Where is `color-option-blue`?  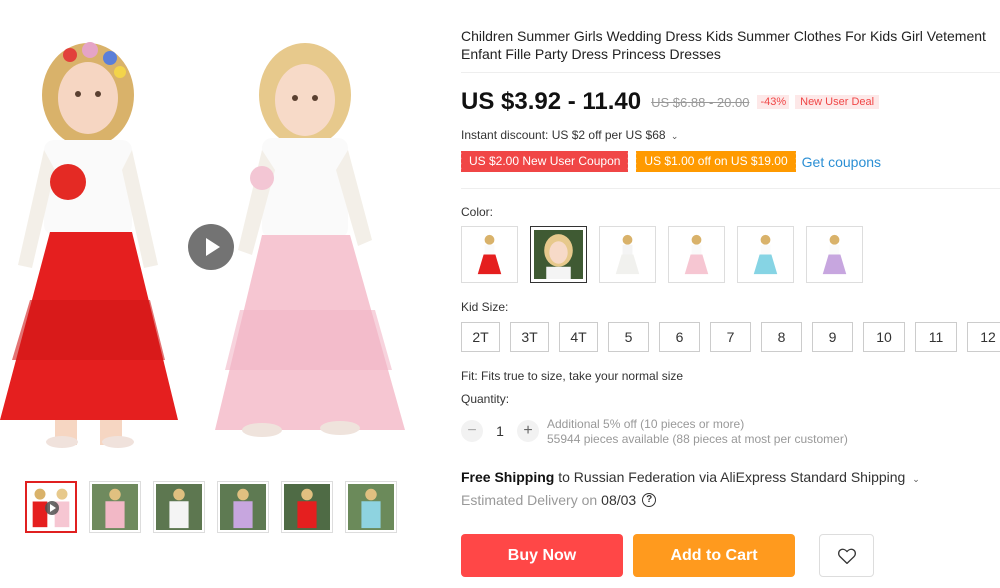 color-option-blue is located at coordinates (765, 254).